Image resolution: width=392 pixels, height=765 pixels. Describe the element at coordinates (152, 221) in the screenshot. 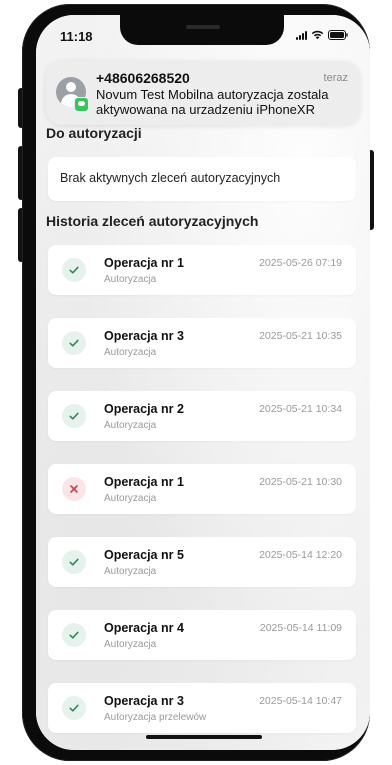

I see `history-section-title: Historia zleceń autoryzacyjnych` at that location.